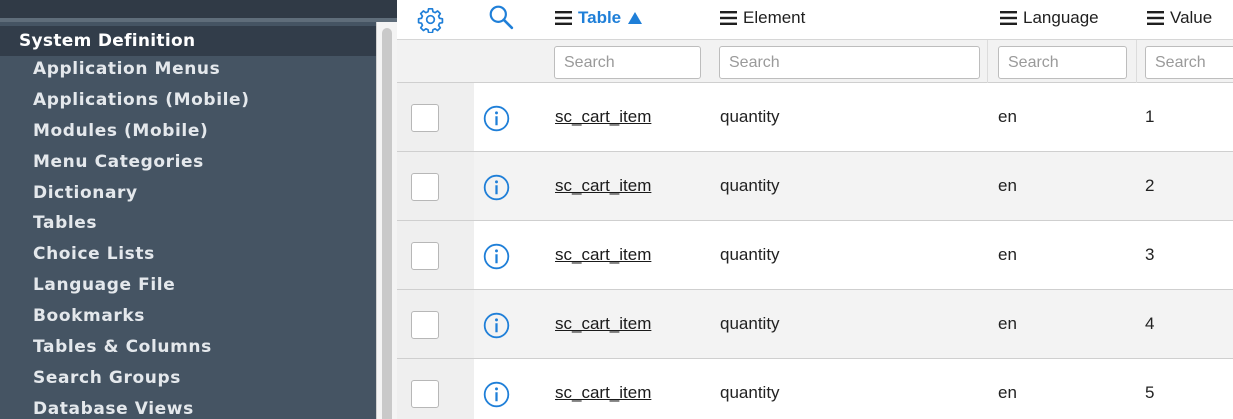  Describe the element at coordinates (430, 19) in the screenshot. I see `gear-icon` at that location.